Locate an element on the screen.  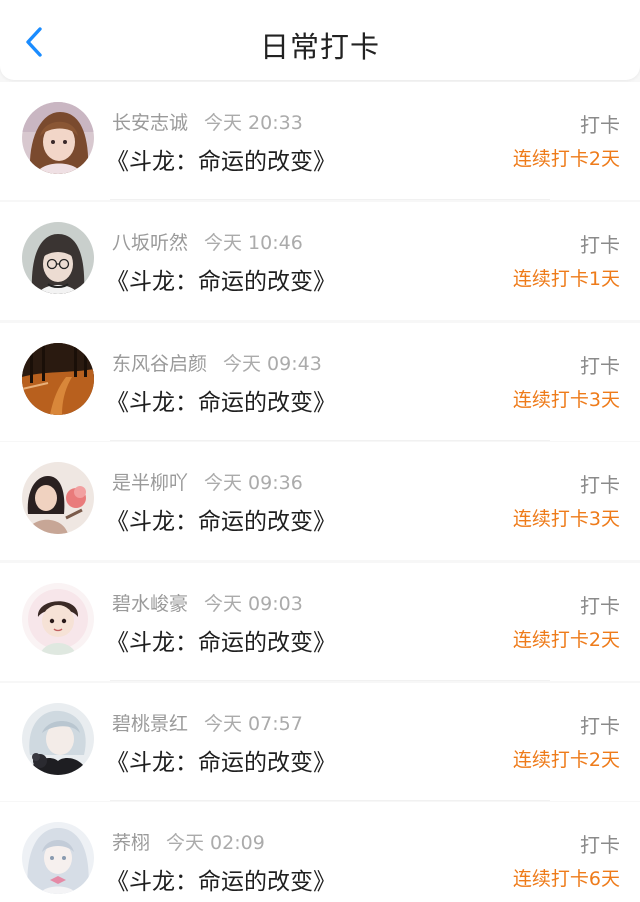
page-title: 日常打卡 is located at coordinates (319, 47).